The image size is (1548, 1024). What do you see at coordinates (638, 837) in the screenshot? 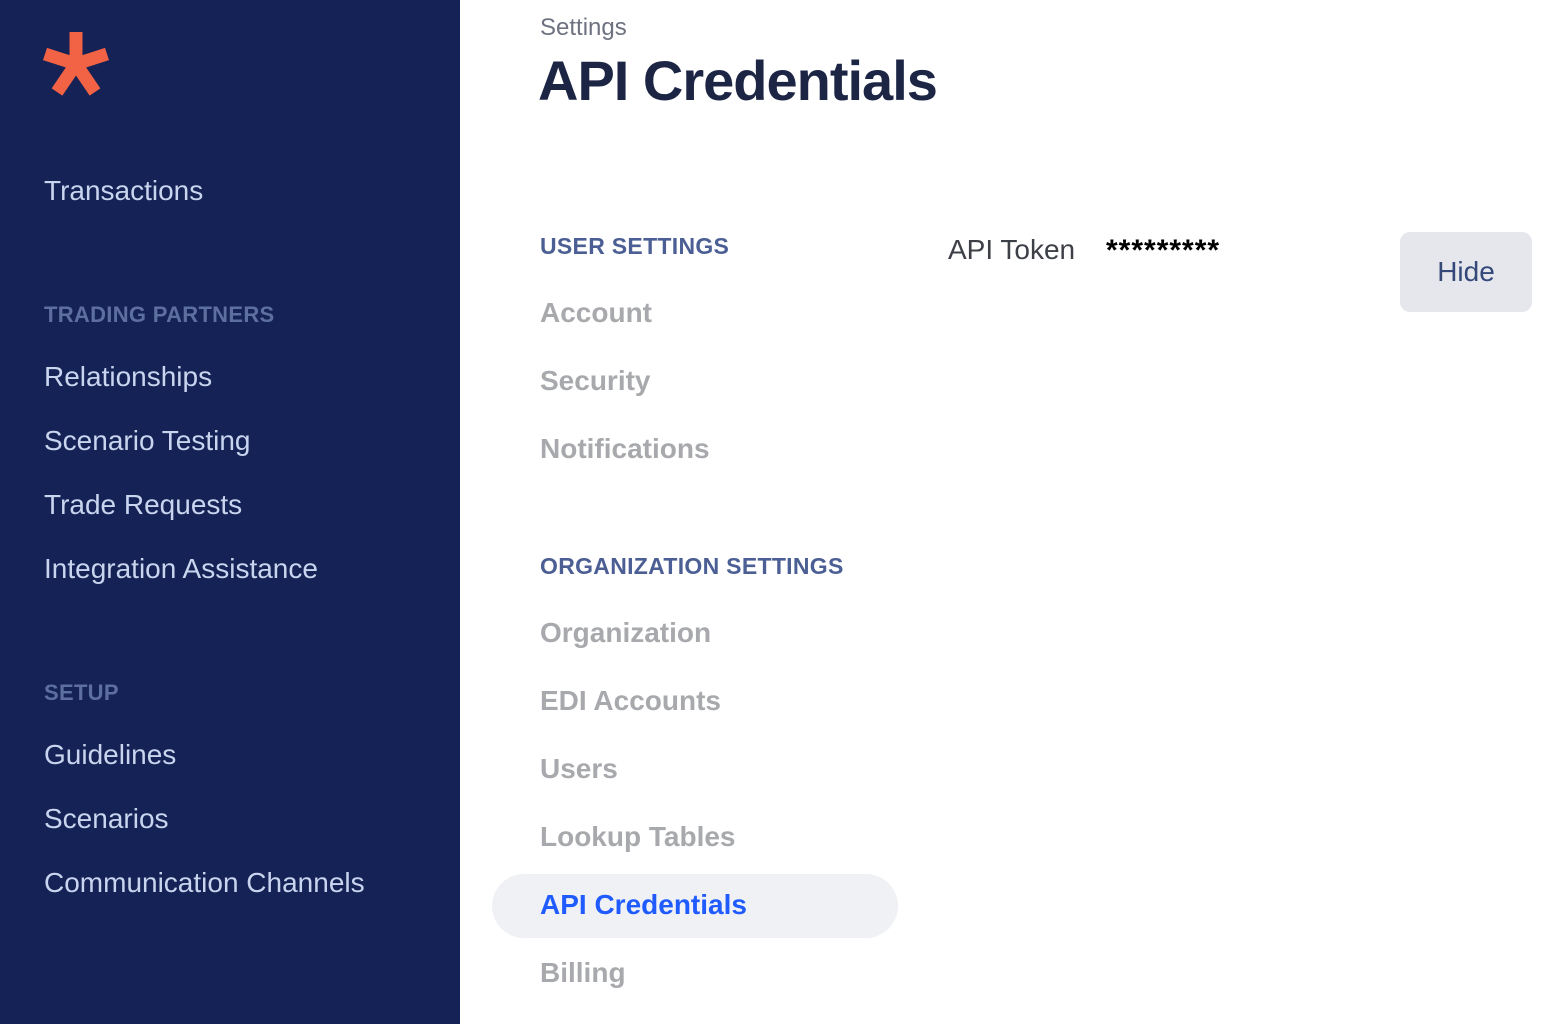
I see `settings-item-lookup-tables: Lookup Tables` at bounding box center [638, 837].